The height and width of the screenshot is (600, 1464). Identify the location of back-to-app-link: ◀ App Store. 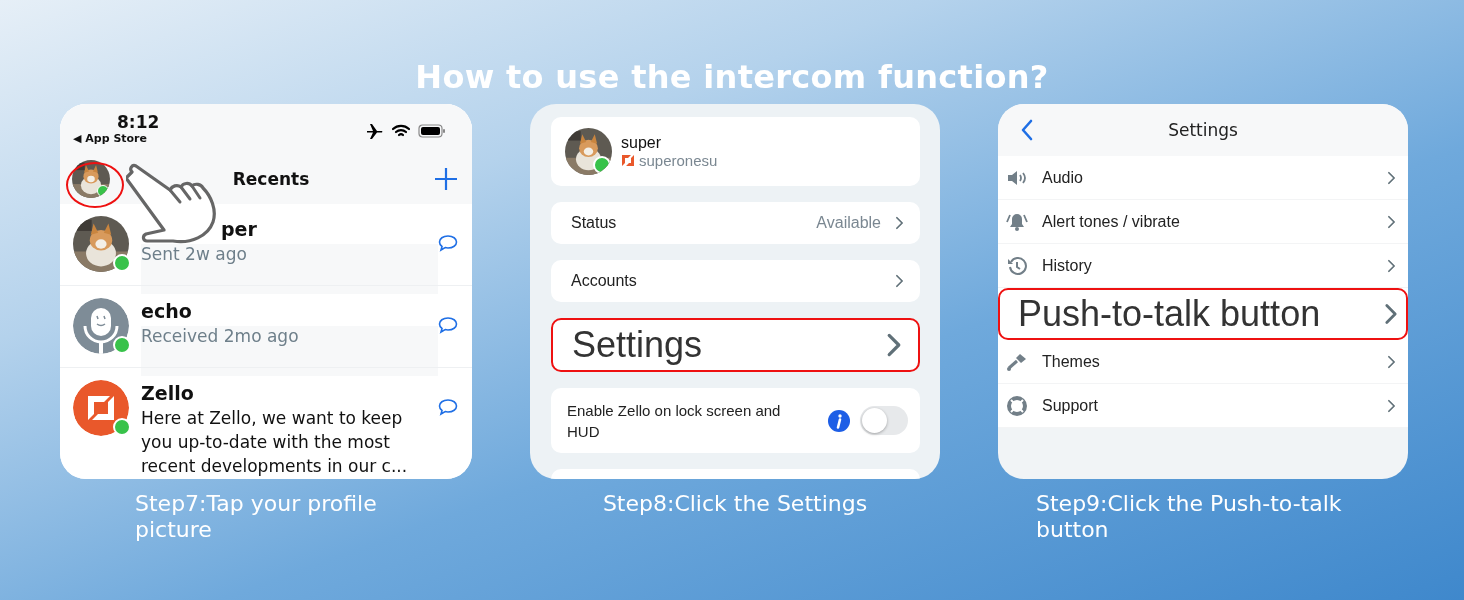
(110, 138).